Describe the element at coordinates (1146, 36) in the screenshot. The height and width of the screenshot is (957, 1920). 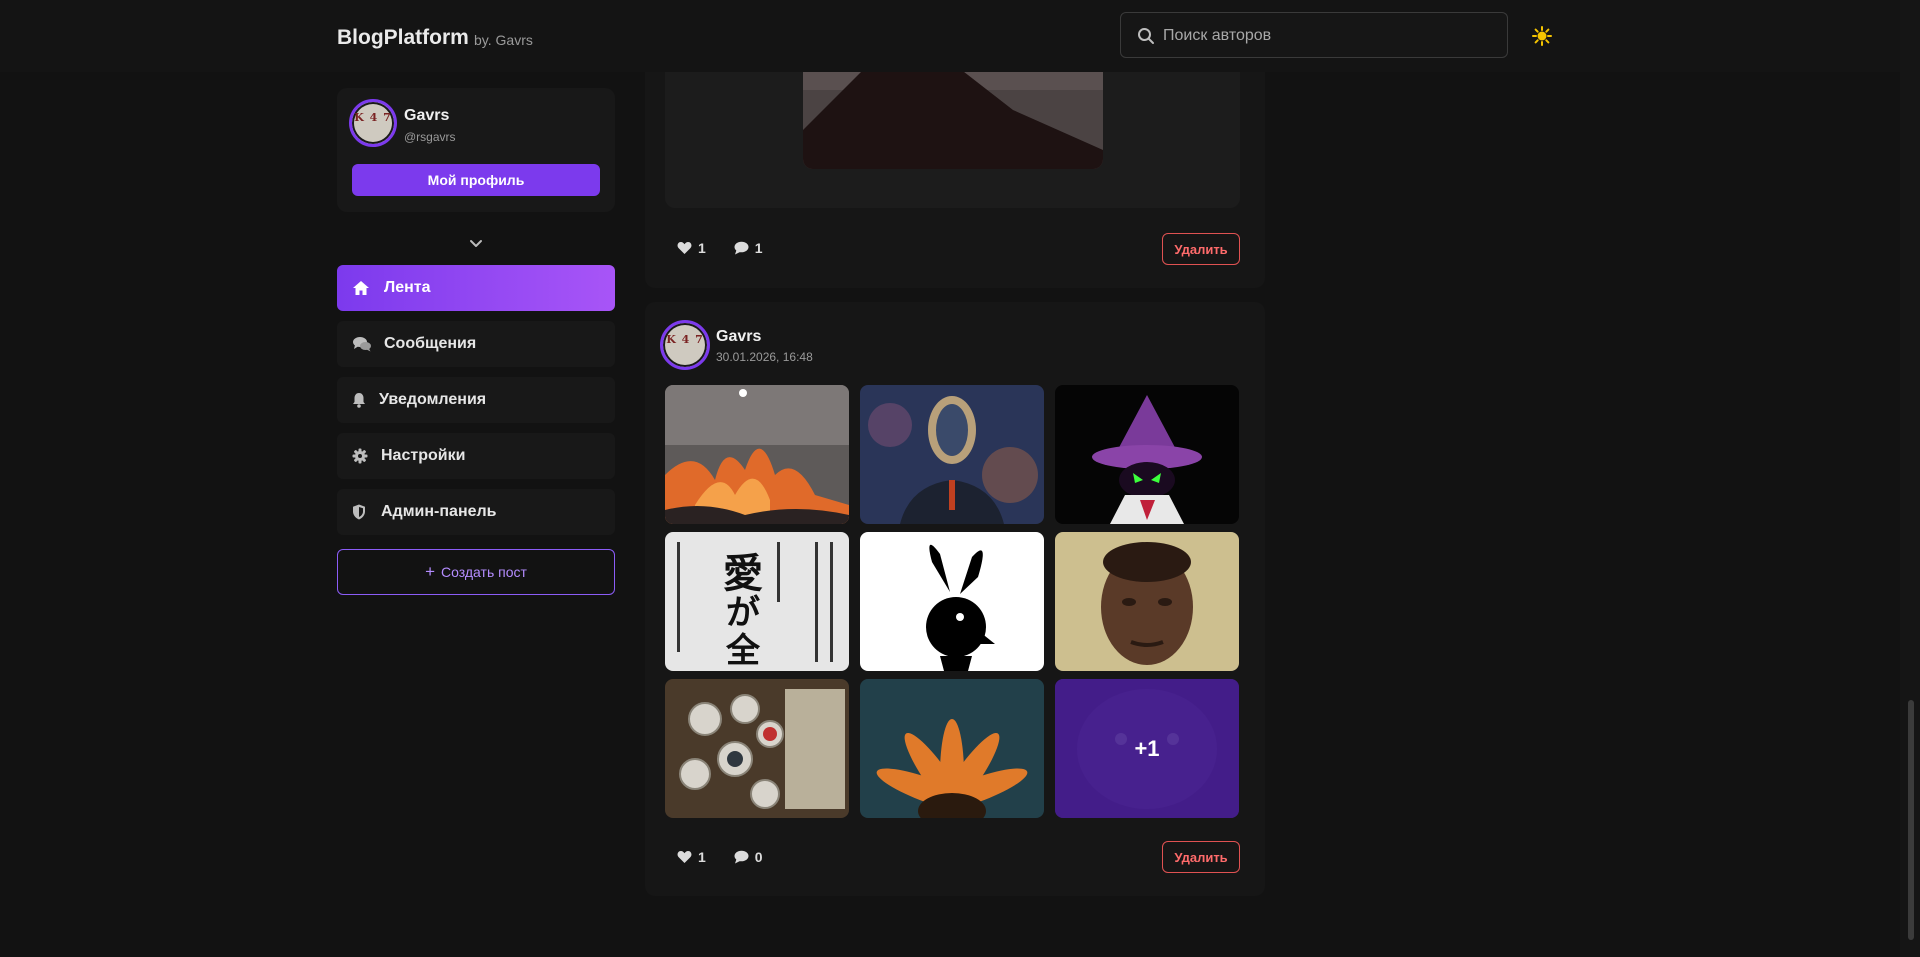
I see `search-icon` at that location.